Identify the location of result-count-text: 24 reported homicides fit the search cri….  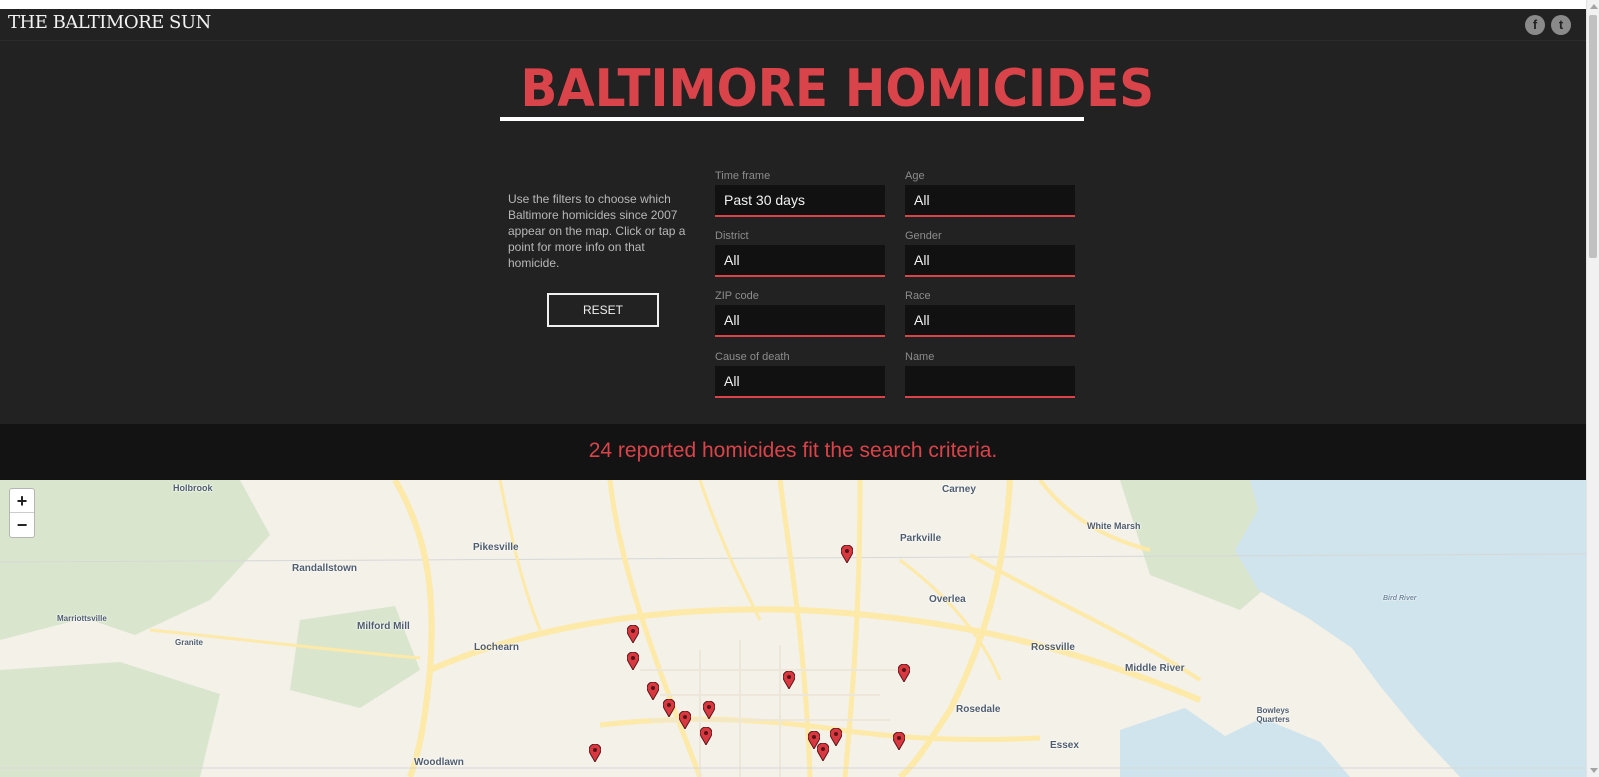
(793, 450).